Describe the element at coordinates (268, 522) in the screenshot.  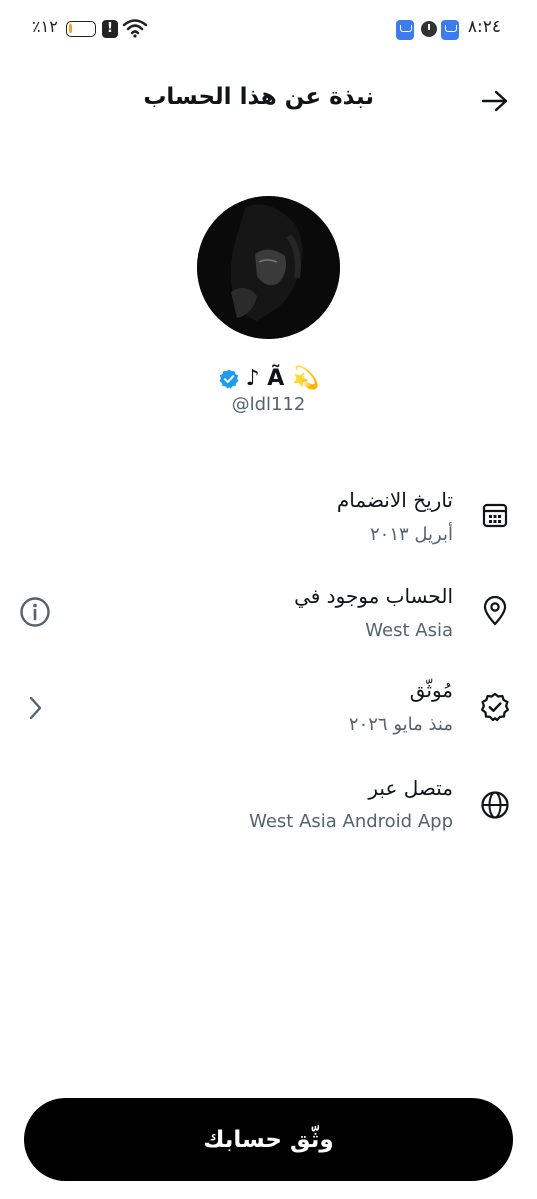
I see `info-row-joined: تاريخ الانضمام أبريل ٢٠١٣` at that location.